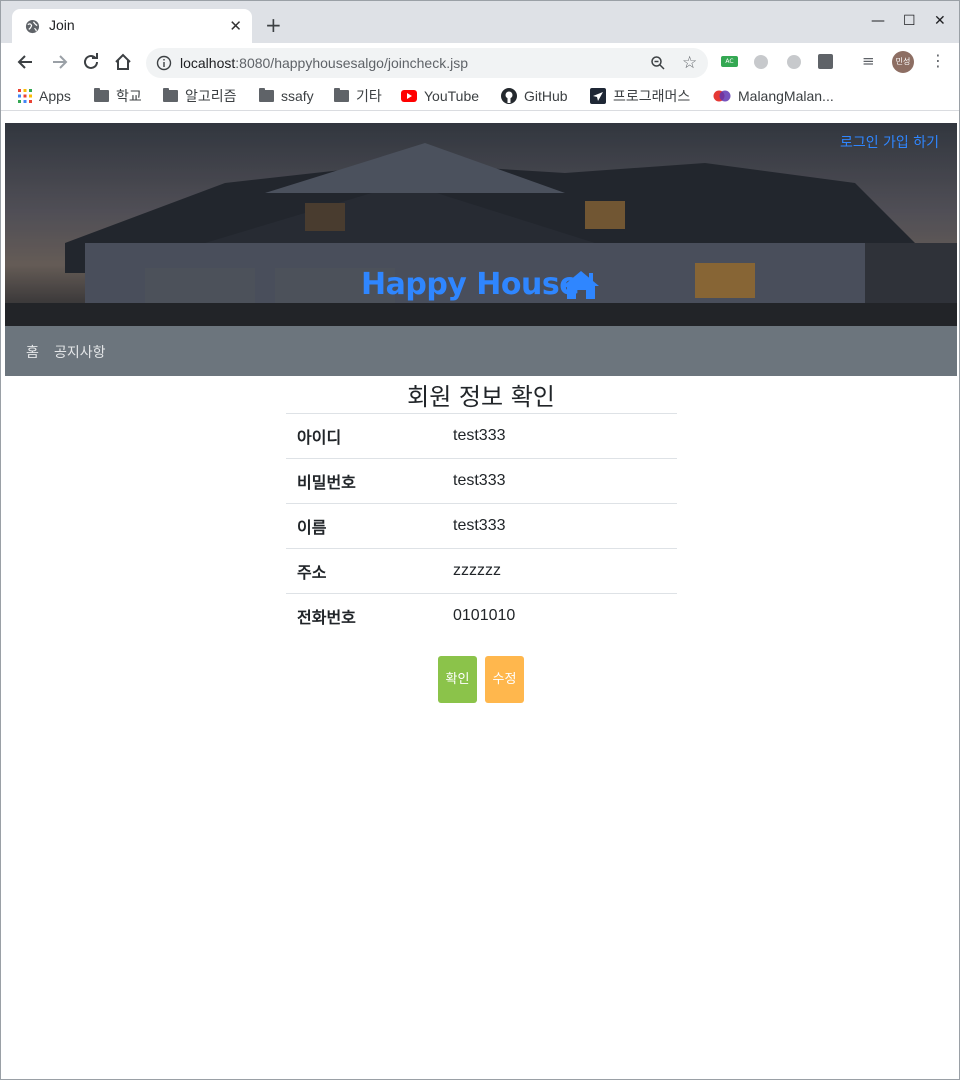  Describe the element at coordinates (364, 436) in the screenshot. I see `field-label-id: 아이디` at that location.